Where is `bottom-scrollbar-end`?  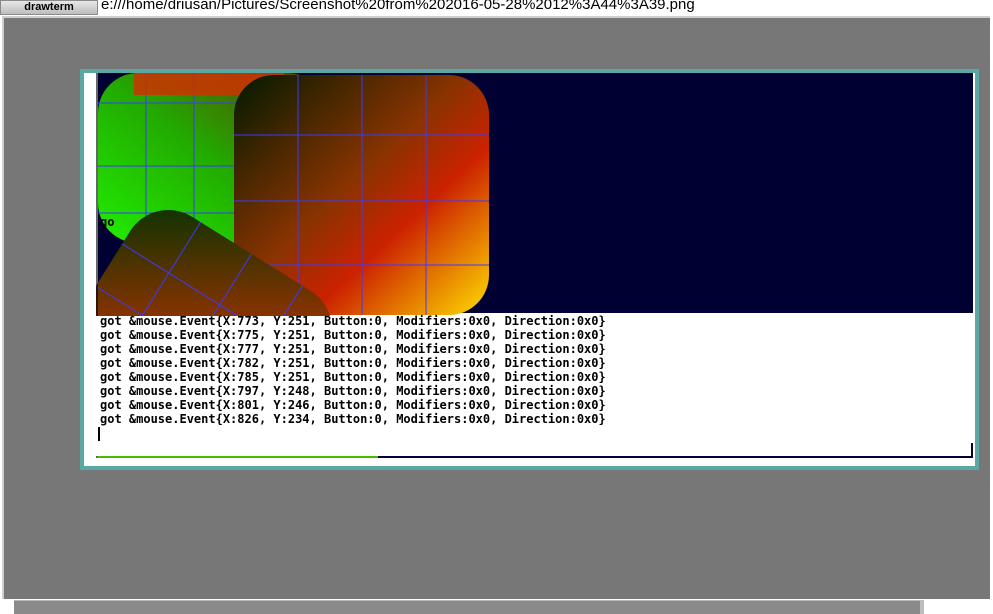 bottom-scrollbar-end is located at coordinates (922, 607).